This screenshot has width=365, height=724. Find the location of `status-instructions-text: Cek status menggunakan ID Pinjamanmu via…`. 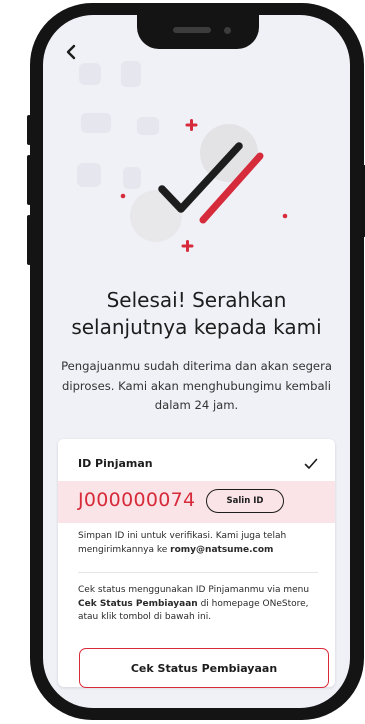

status-instructions-text: Cek status menggunakan ID Pinjamanmu via… is located at coordinates (194, 590).